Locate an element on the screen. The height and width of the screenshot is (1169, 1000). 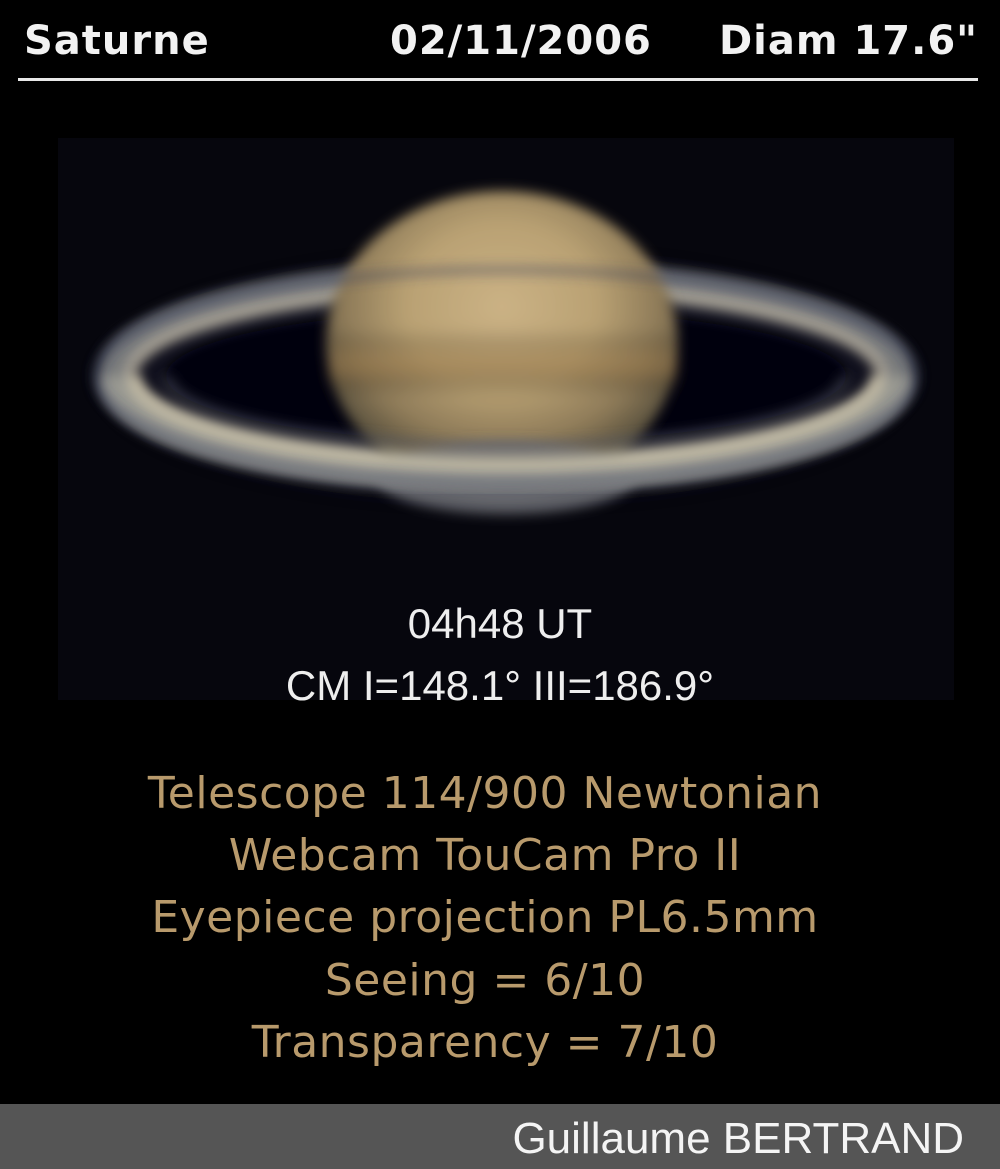
header-bar: Saturne 02/11/2006 Diam 17.6" is located at coordinates (499, 44).